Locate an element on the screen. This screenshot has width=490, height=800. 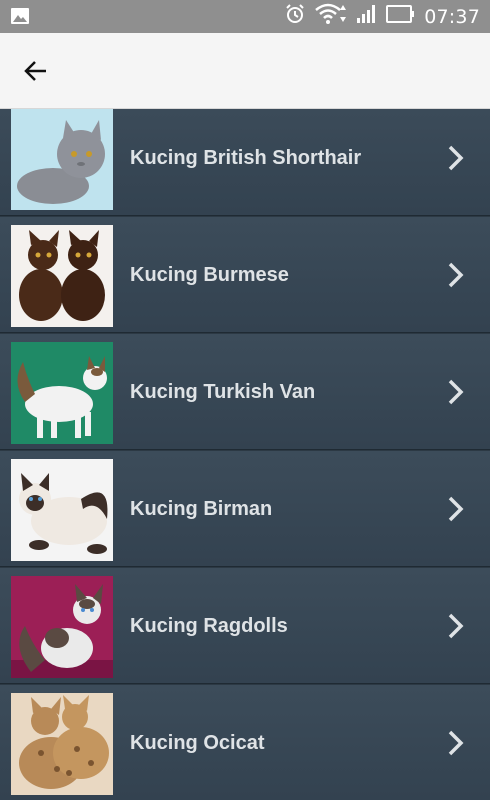
cat-name: Kucing Burmese is located at coordinates (209, 274).